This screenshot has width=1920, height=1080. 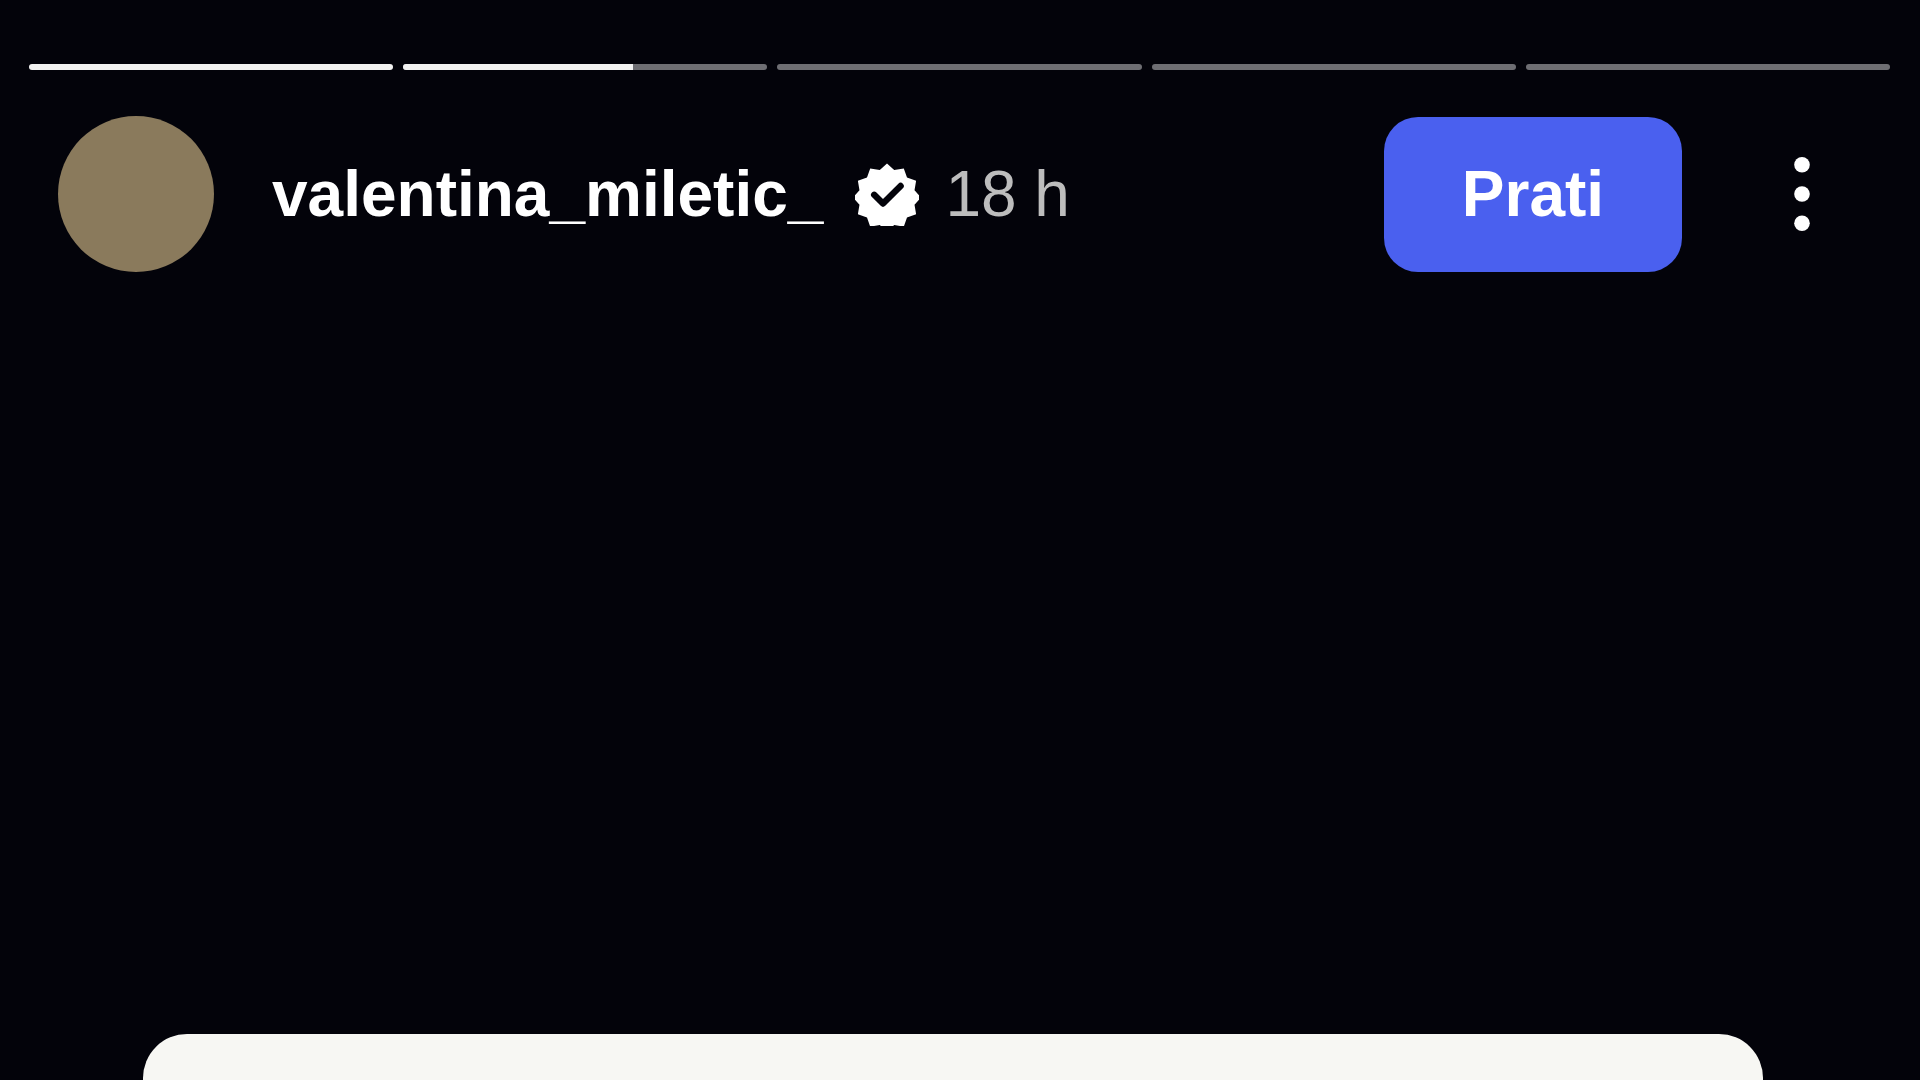 I want to click on more-options-icon, so click(x=1802, y=194).